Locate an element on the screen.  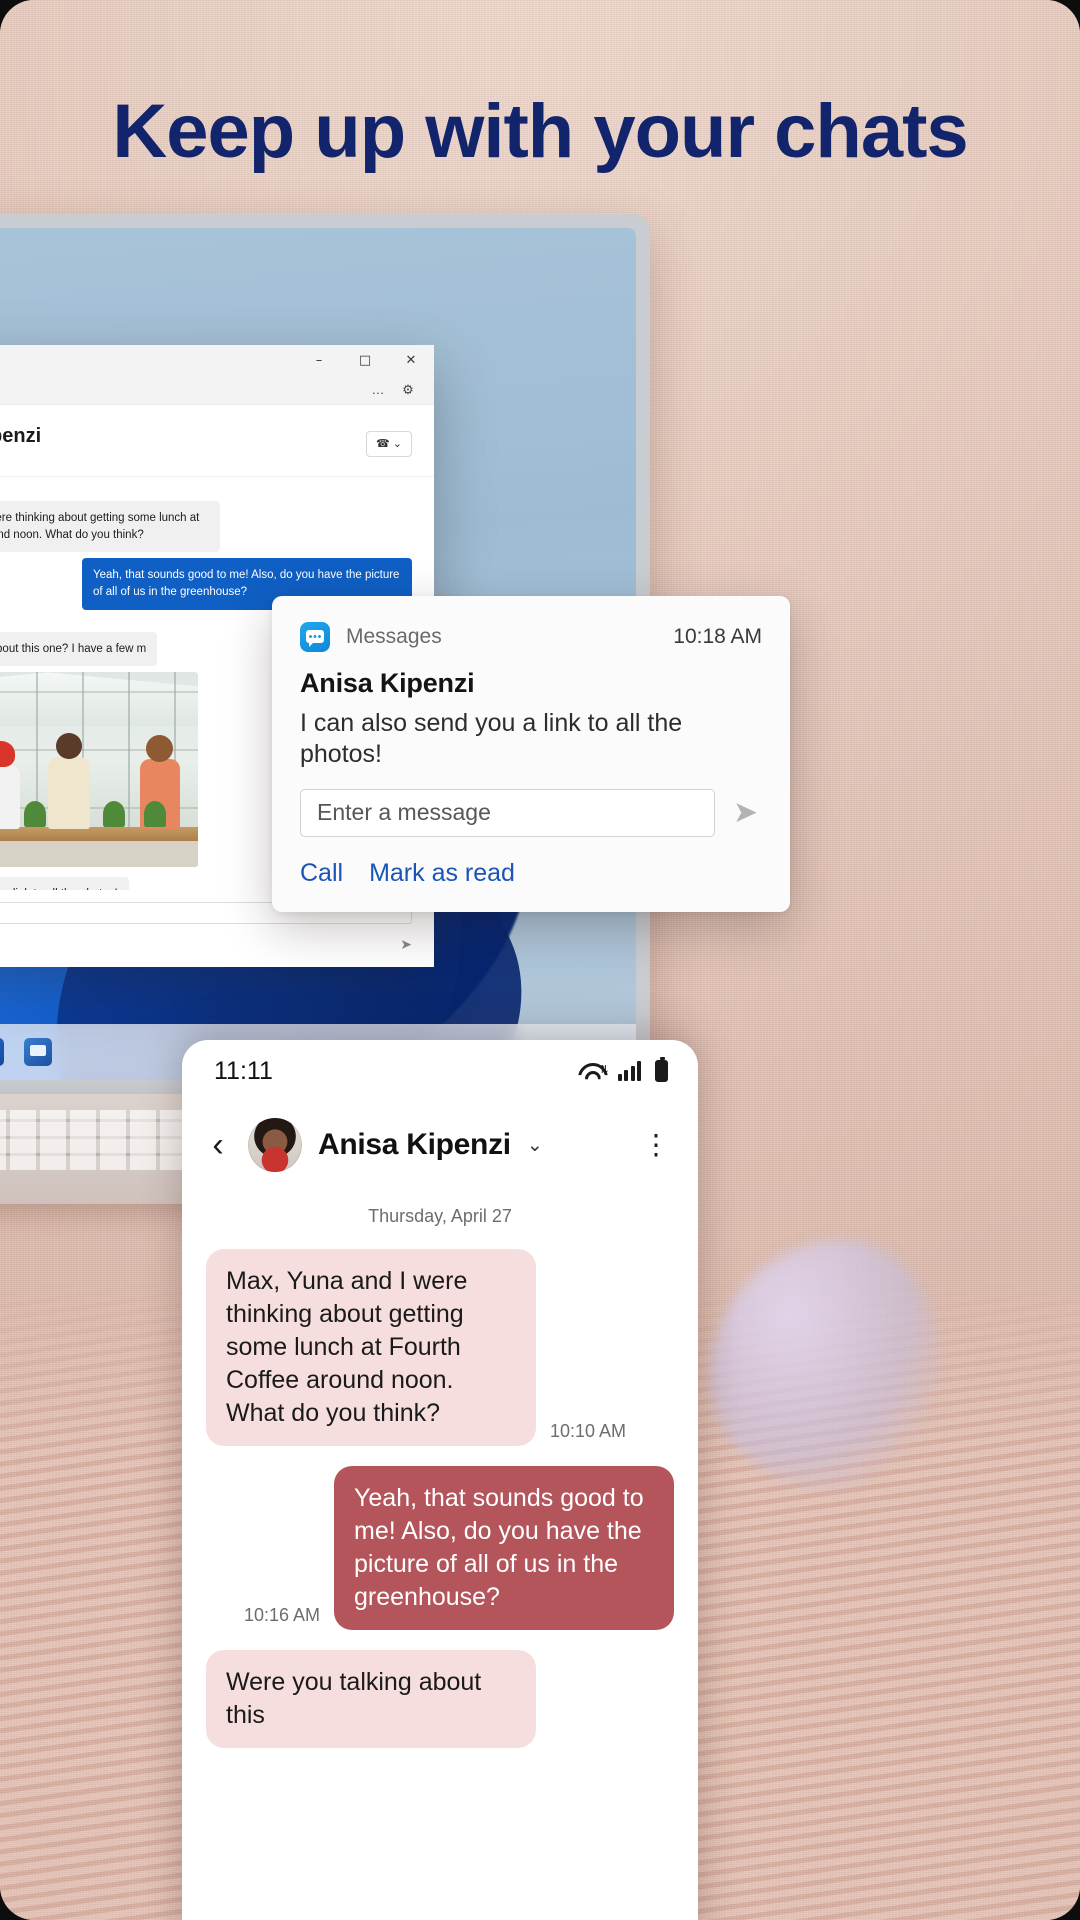
message-timestamp: 10:10 AM is located at coordinates (588, 1431).